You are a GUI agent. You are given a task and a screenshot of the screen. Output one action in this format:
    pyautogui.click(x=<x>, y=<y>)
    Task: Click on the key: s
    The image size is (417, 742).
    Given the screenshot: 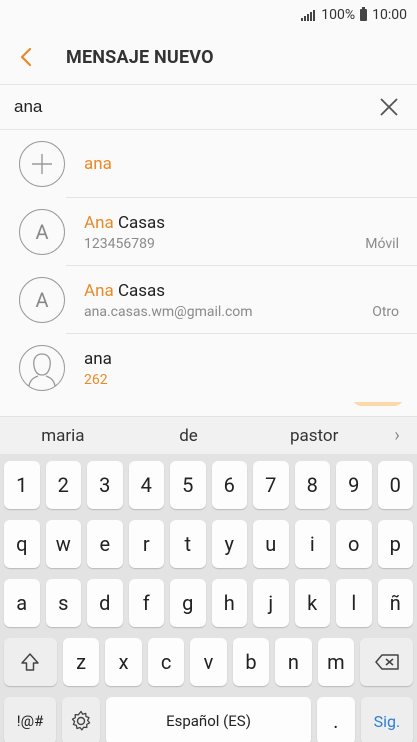 What is the action you would take?
    pyautogui.click(x=63, y=603)
    